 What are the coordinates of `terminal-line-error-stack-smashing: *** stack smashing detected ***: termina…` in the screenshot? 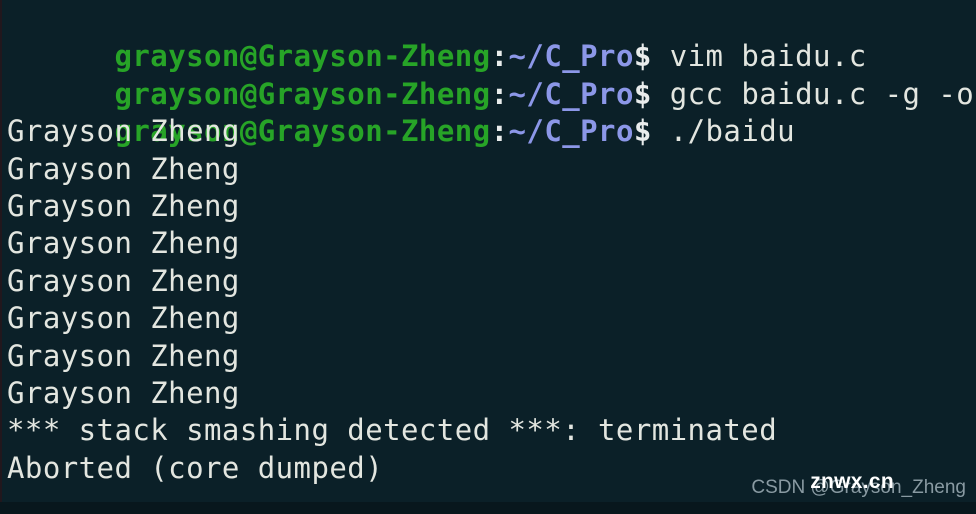 It's located at (392, 430).